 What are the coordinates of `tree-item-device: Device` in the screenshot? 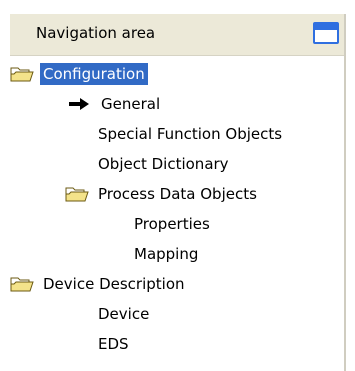 It's located at (123, 314).